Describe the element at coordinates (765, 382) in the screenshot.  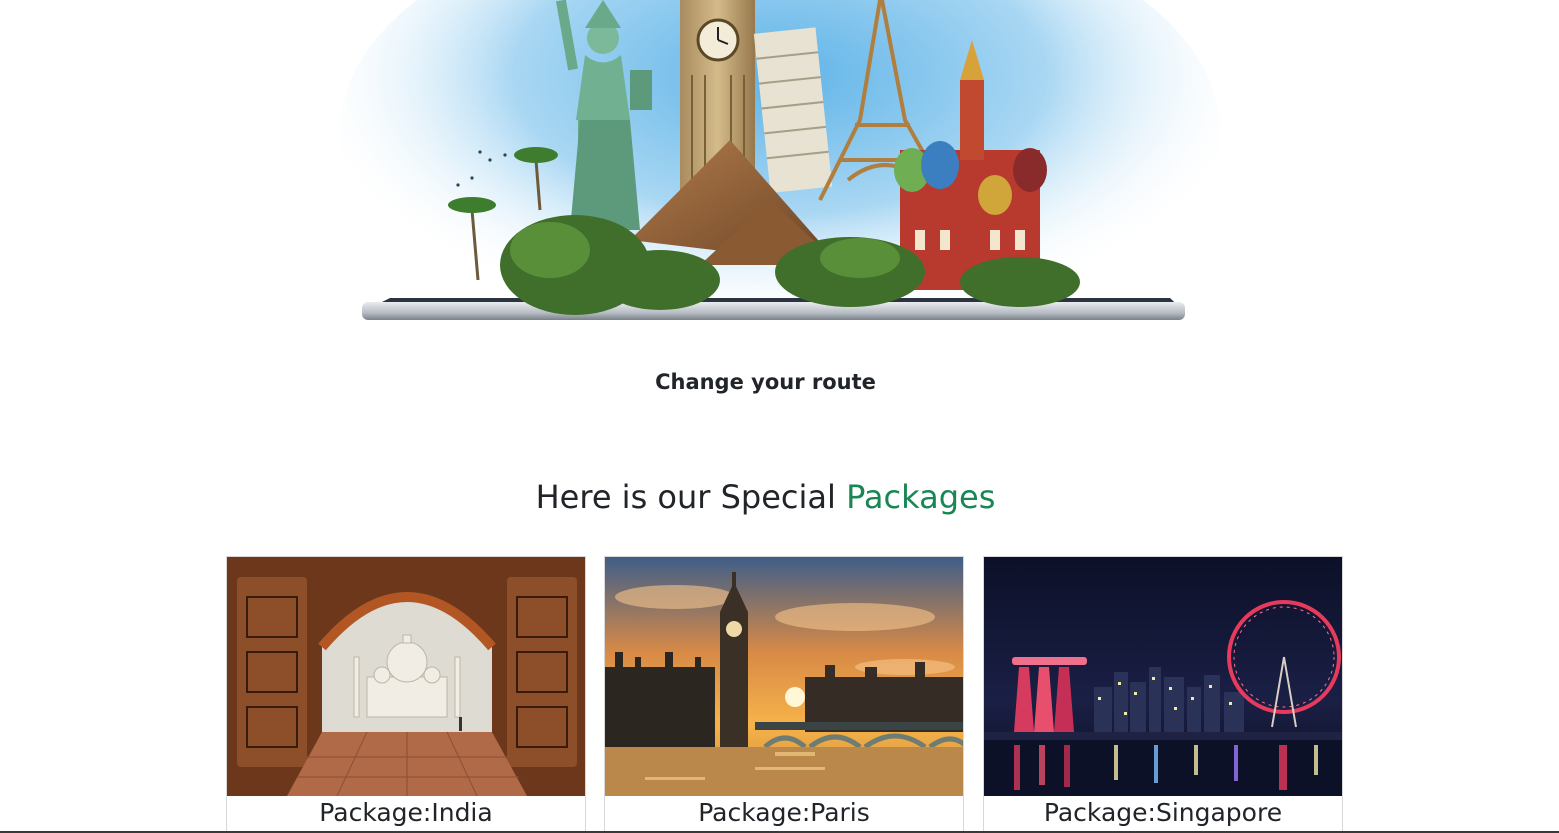
I see `hero-tagline: Change your route` at that location.